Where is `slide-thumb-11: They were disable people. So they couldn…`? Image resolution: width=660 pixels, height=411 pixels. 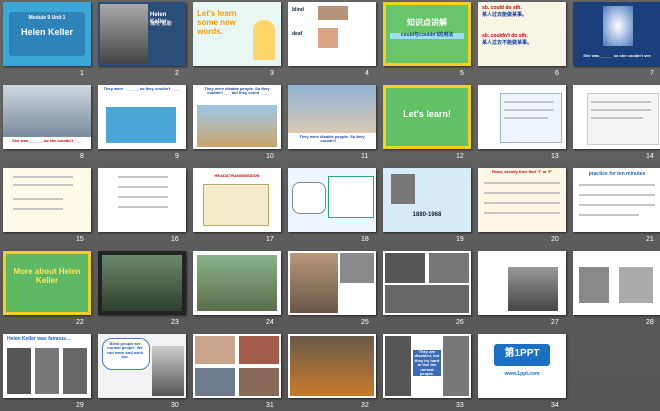
slide-thumb-11: They were disable people. So they couldn… is located at coordinates (332, 117).